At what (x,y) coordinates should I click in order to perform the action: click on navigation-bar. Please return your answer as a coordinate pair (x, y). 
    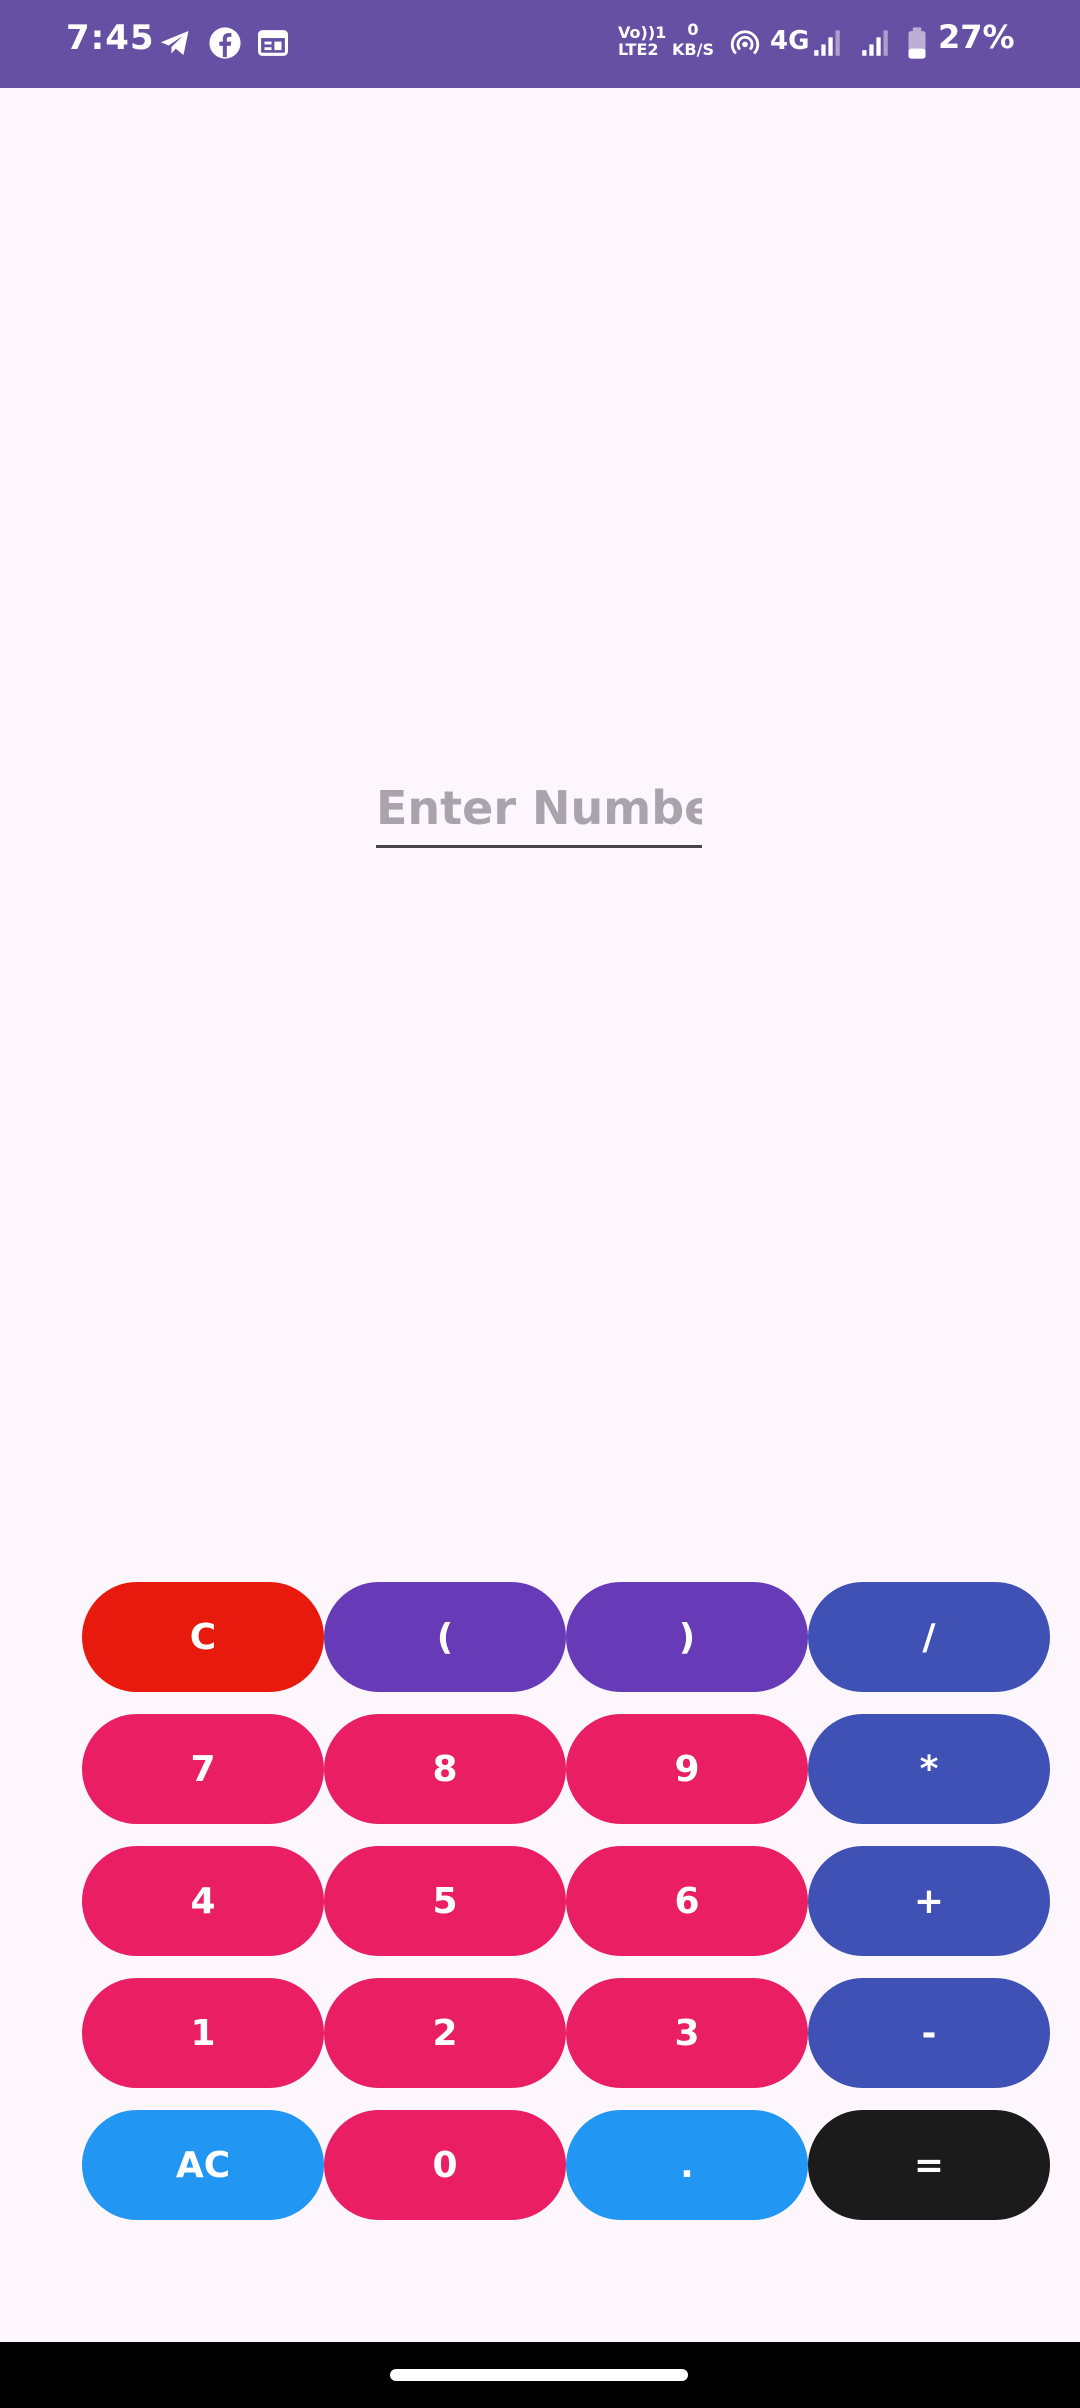
    Looking at the image, I should click on (540, 2375).